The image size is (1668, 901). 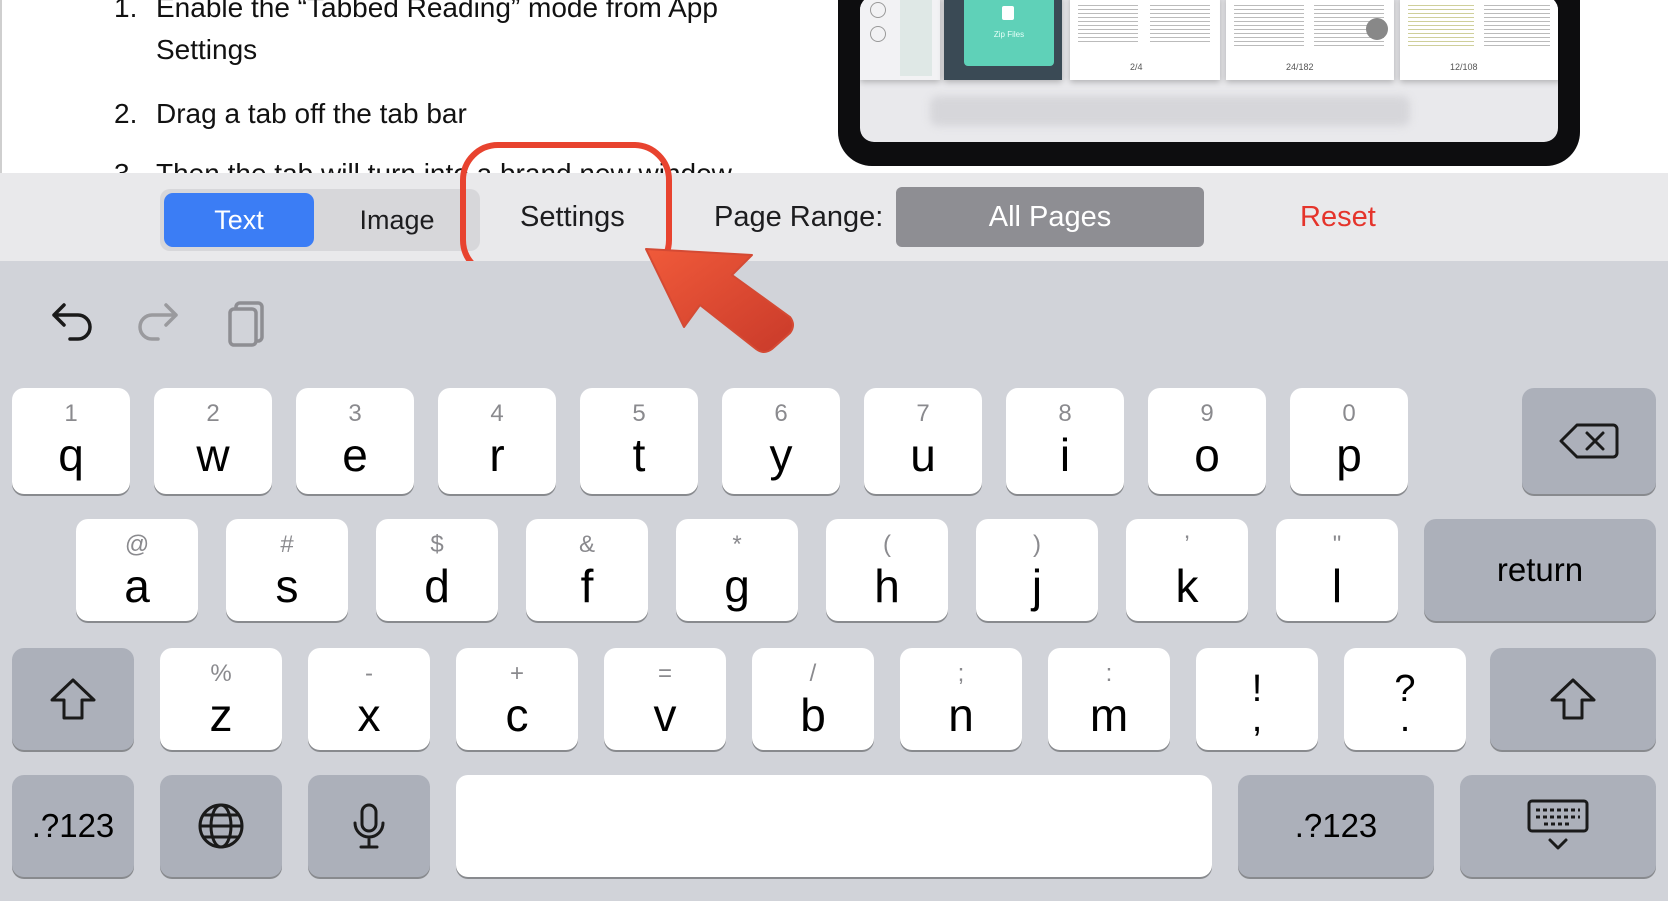 I want to click on step-number: 2., so click(x=126, y=113).